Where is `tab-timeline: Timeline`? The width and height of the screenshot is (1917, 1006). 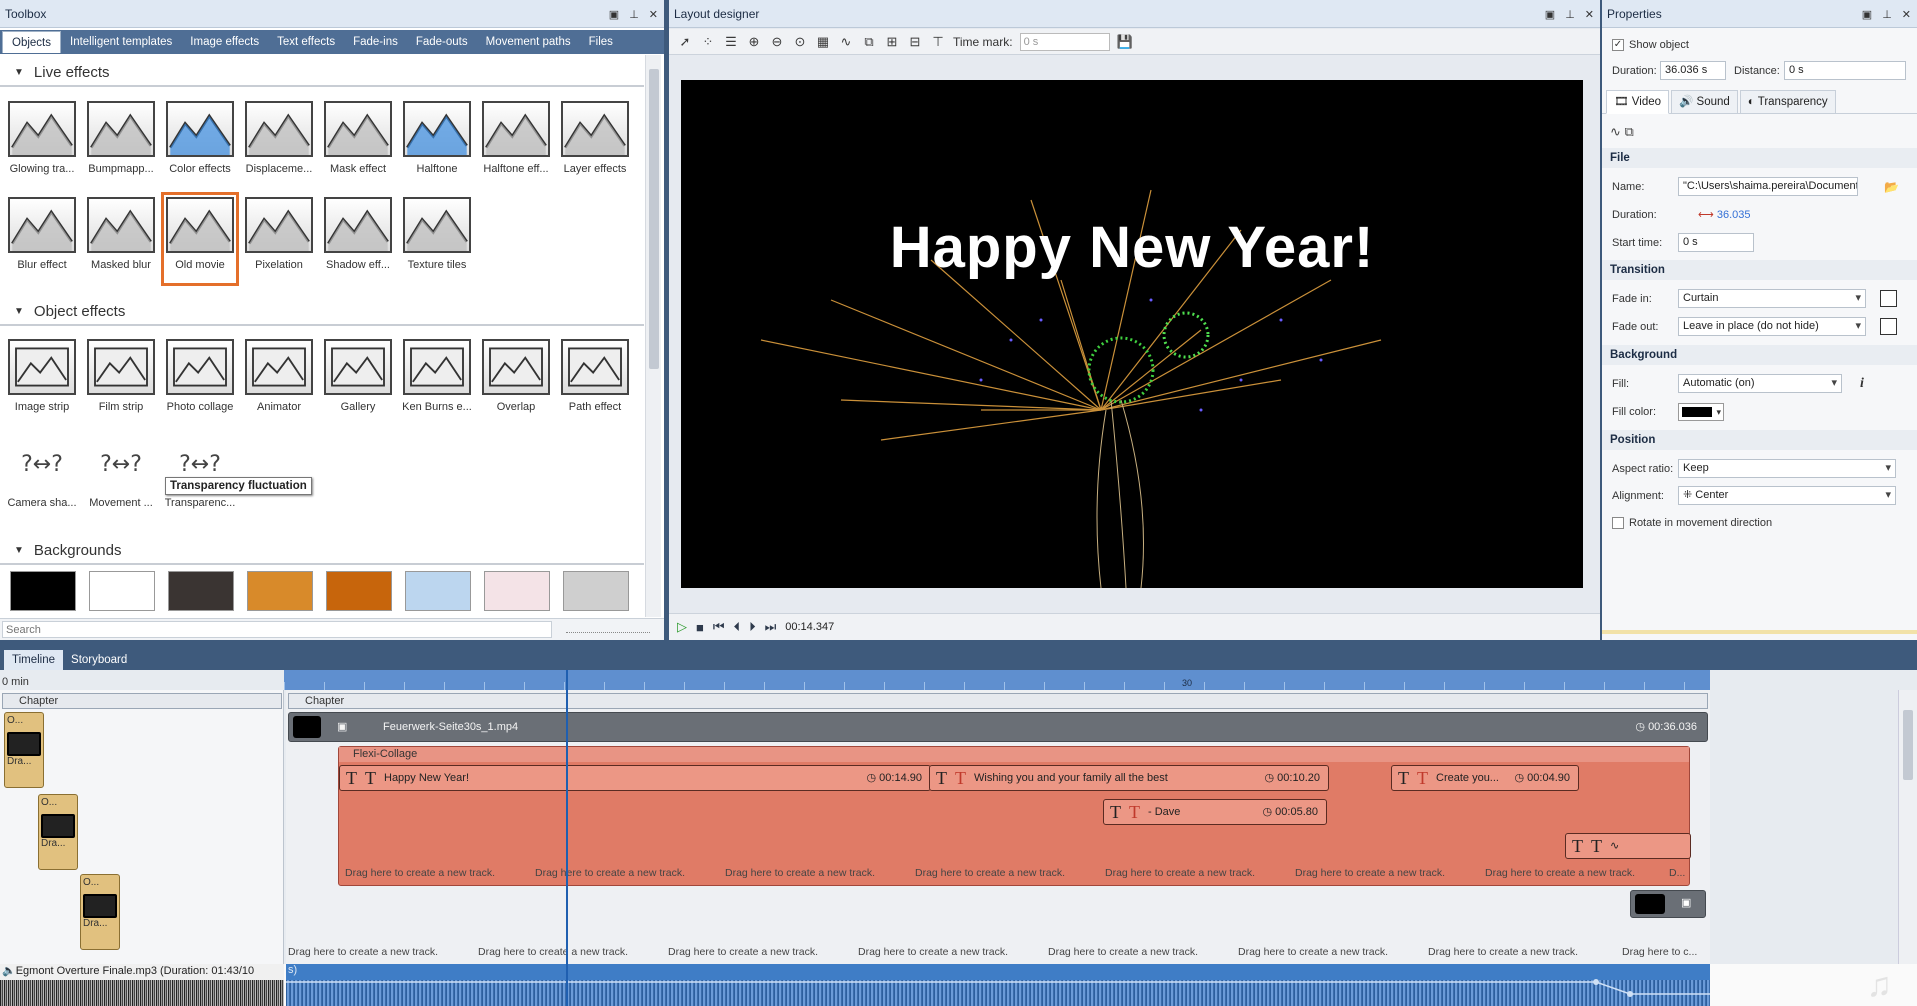 tab-timeline: Timeline is located at coordinates (34, 660).